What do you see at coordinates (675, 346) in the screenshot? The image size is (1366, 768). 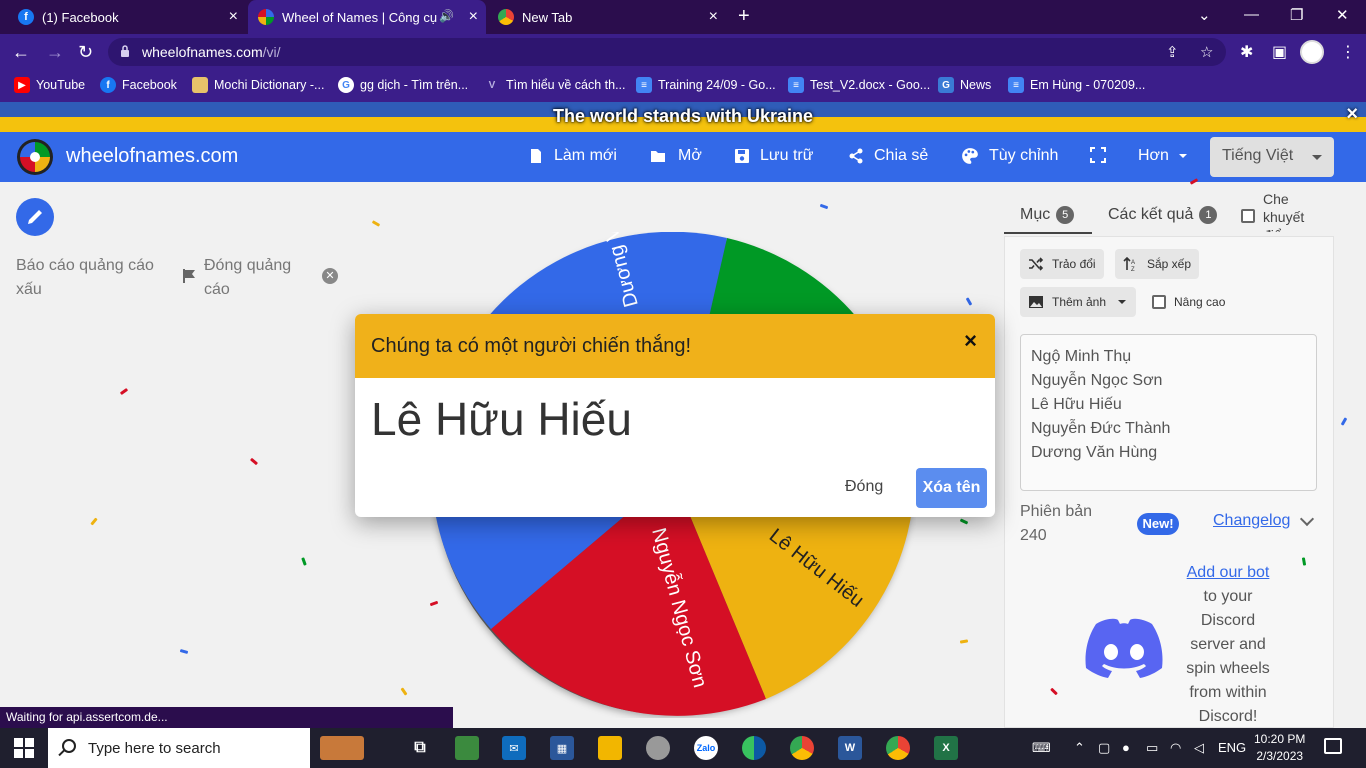 I see `dialog-header: Chúng ta có một người chiến thắng! ×` at bounding box center [675, 346].